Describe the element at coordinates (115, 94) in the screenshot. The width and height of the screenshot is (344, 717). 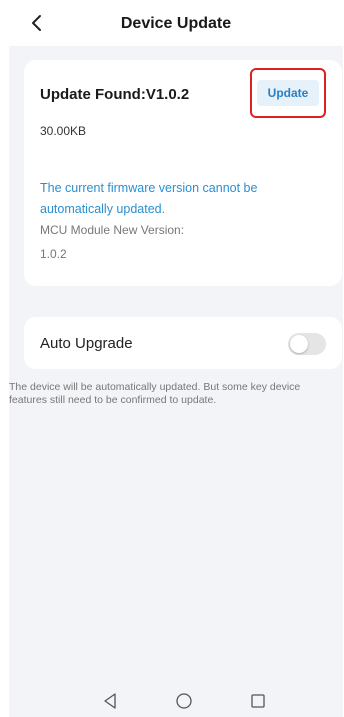
I see `update-found-title: Update Found:V1.0.2` at that location.